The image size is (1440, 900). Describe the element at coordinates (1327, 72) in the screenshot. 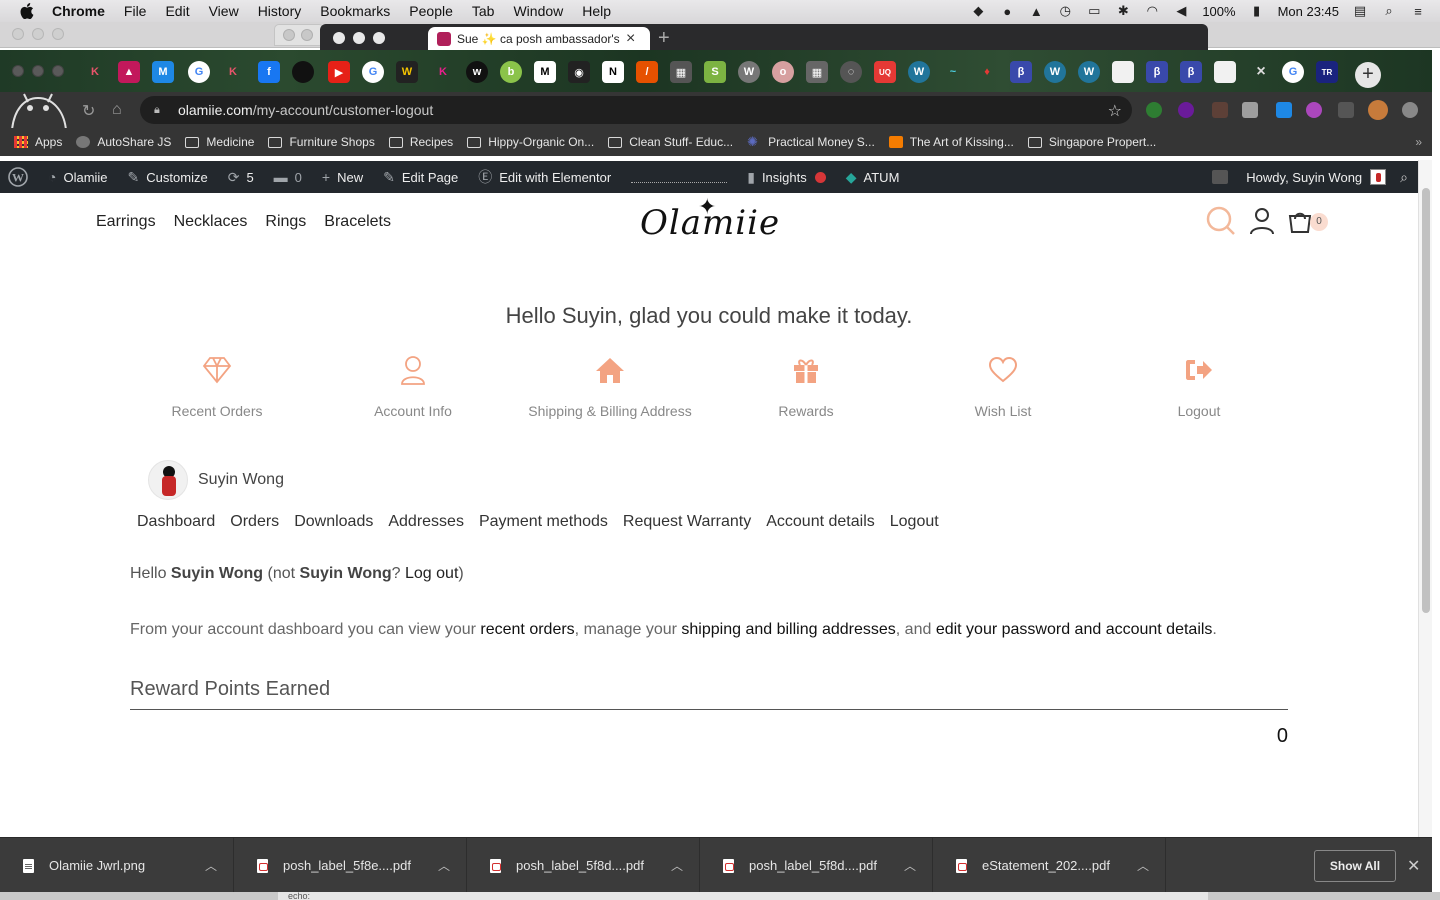

I see `pinned-tab-icon: TR` at that location.